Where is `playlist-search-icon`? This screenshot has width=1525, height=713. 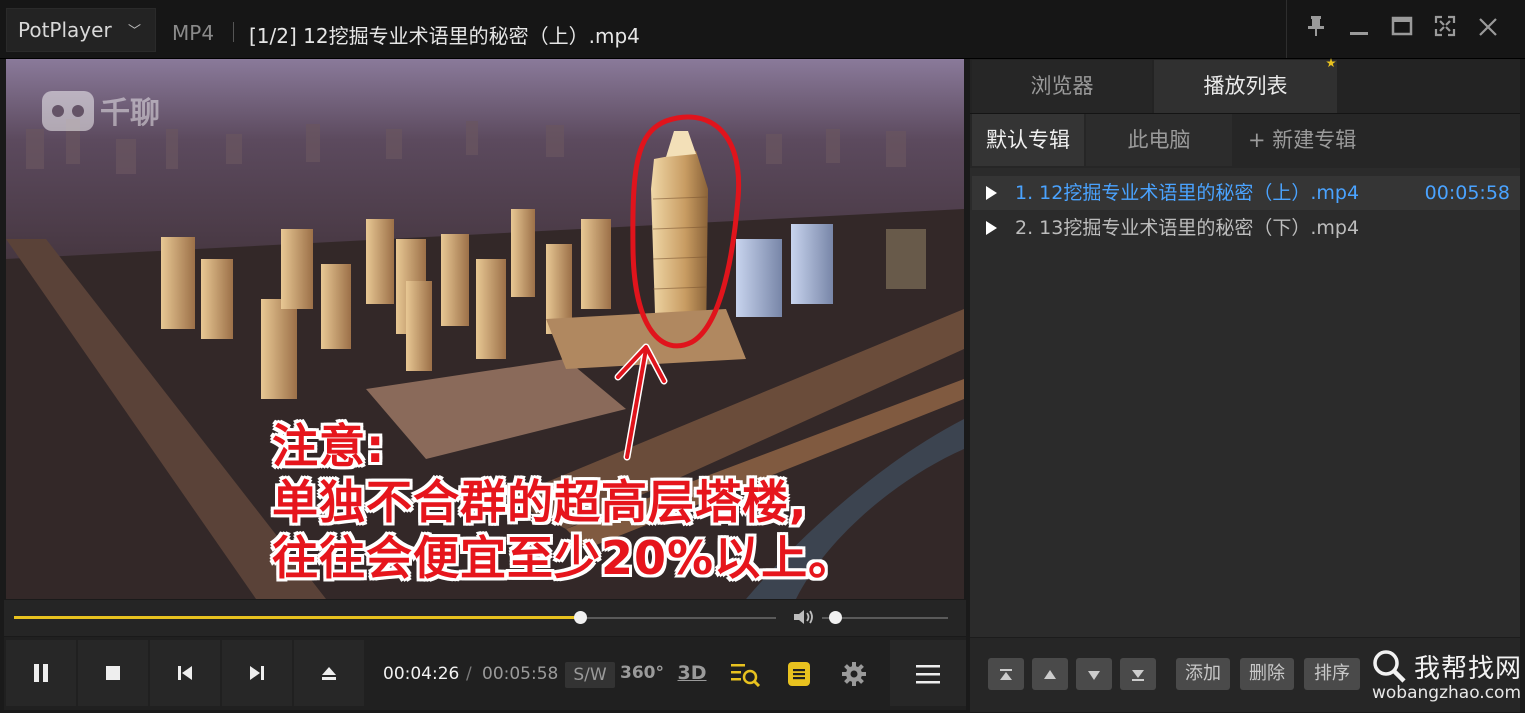
playlist-search-icon is located at coordinates (746, 673).